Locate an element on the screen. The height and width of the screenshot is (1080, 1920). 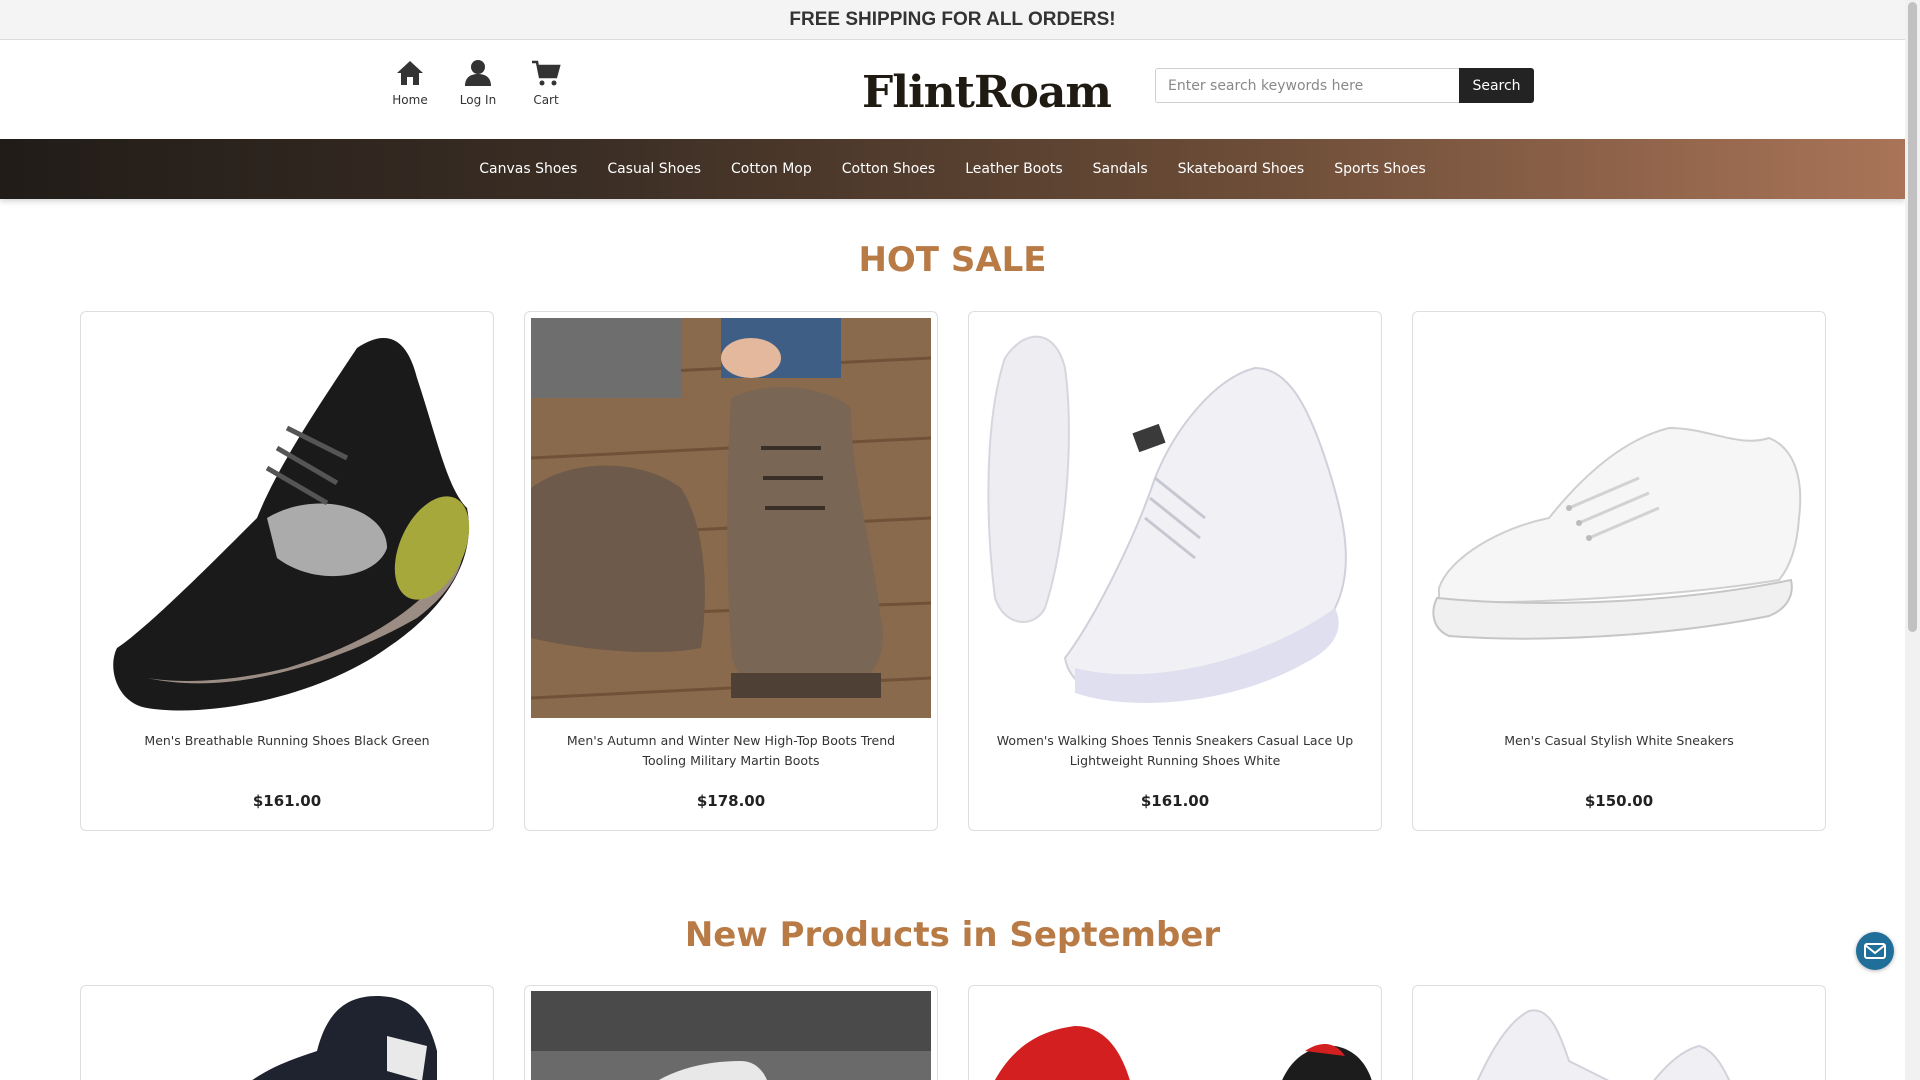
login-label: Log In is located at coordinates (478, 100).